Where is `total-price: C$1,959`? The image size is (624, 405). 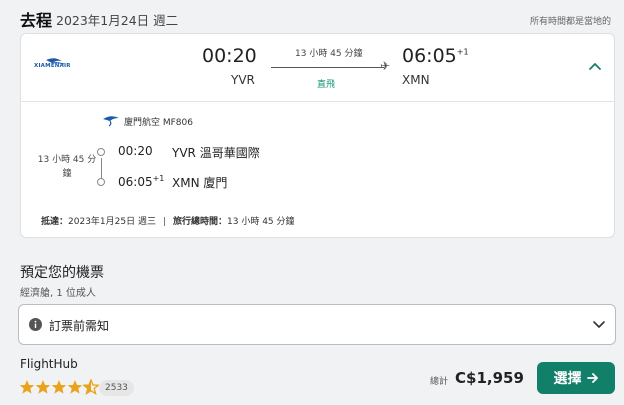 total-price: C$1,959 is located at coordinates (489, 378).